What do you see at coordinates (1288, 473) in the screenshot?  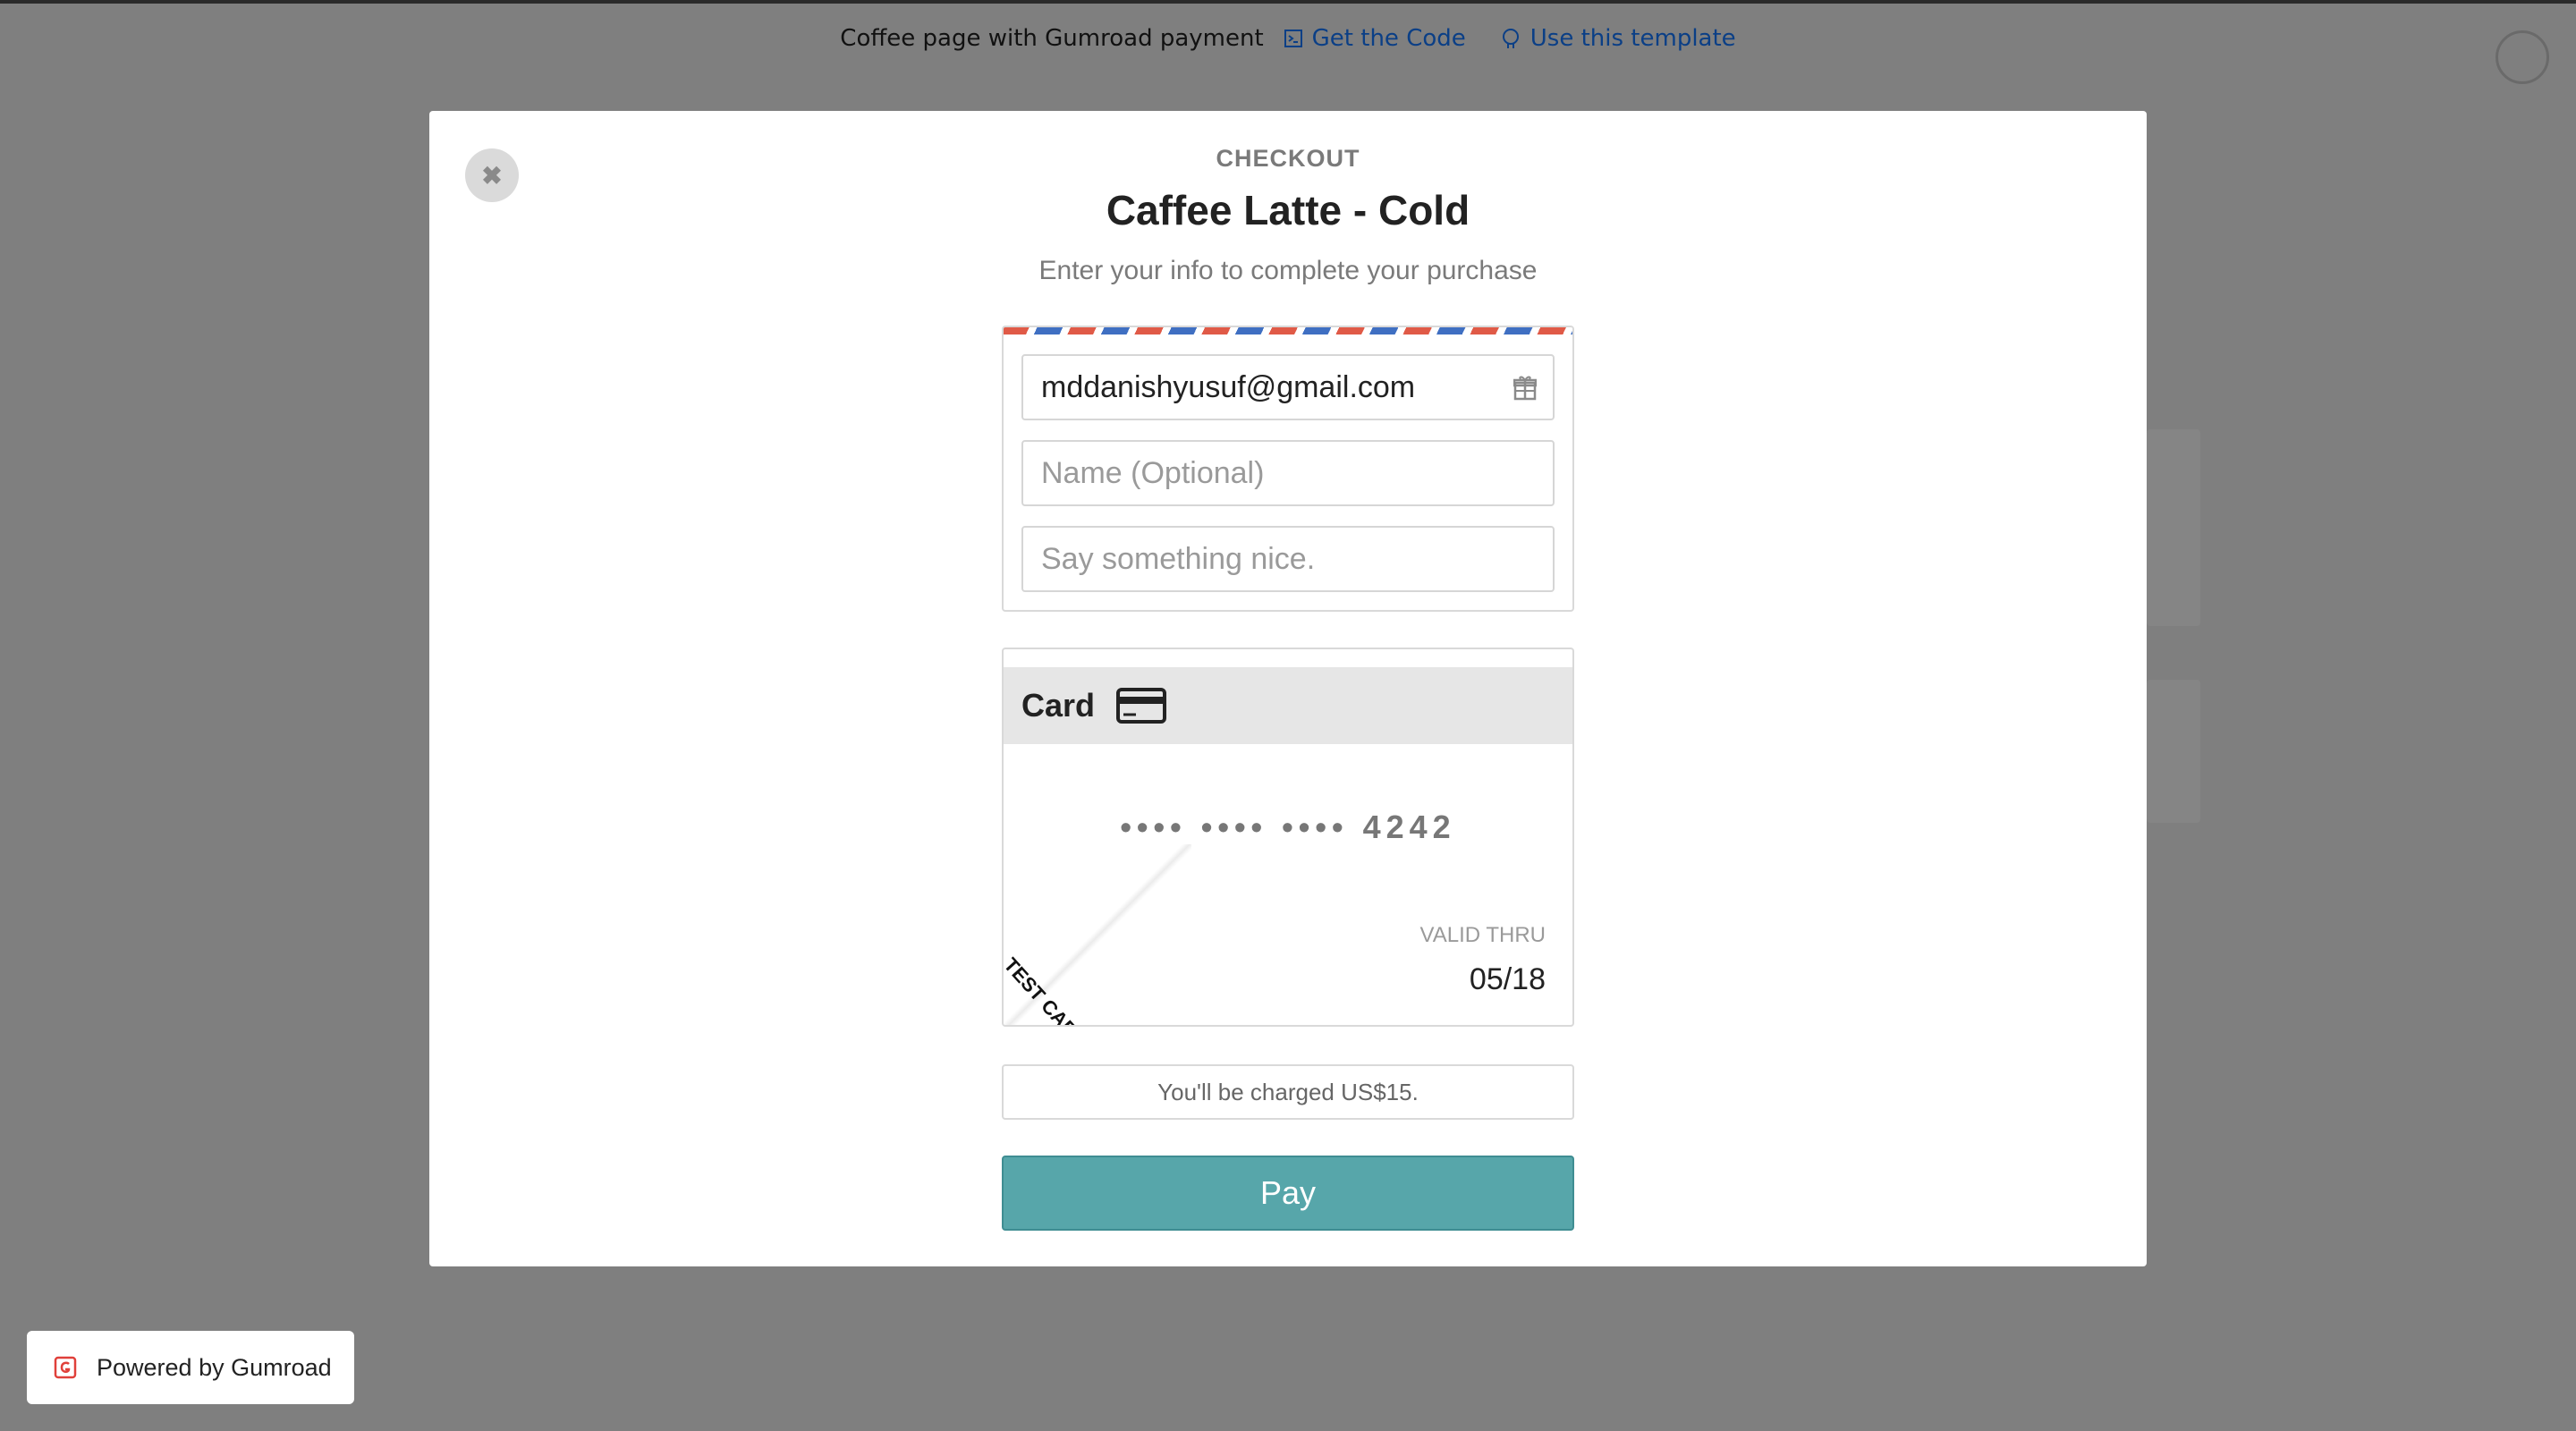 I see `name-field` at bounding box center [1288, 473].